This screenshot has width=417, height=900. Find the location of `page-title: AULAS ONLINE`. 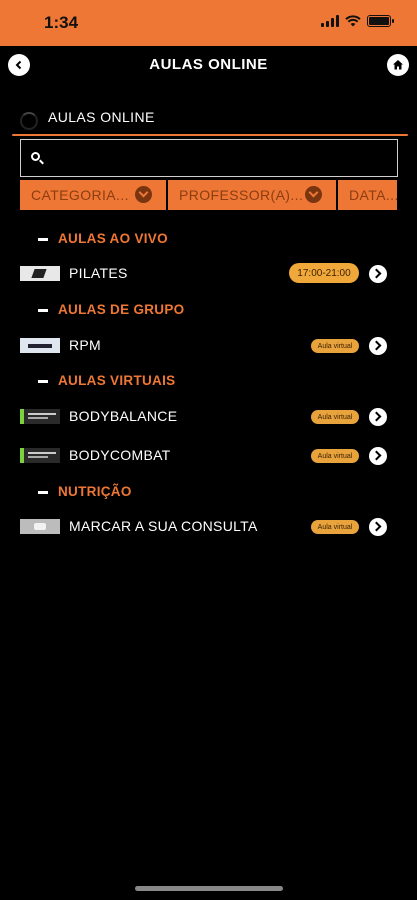

page-title: AULAS ONLINE is located at coordinates (208, 64).